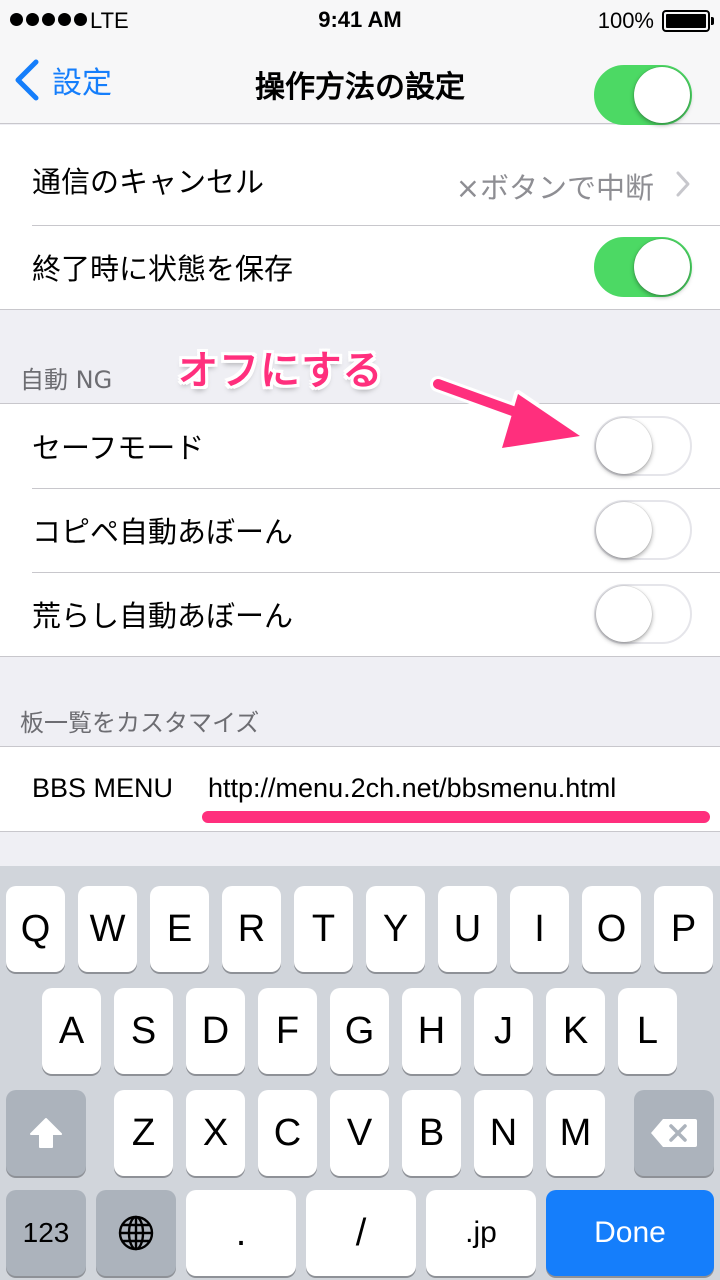 The width and height of the screenshot is (720, 1280). I want to click on bbs-menu-label: BBS MENU, so click(103, 788).